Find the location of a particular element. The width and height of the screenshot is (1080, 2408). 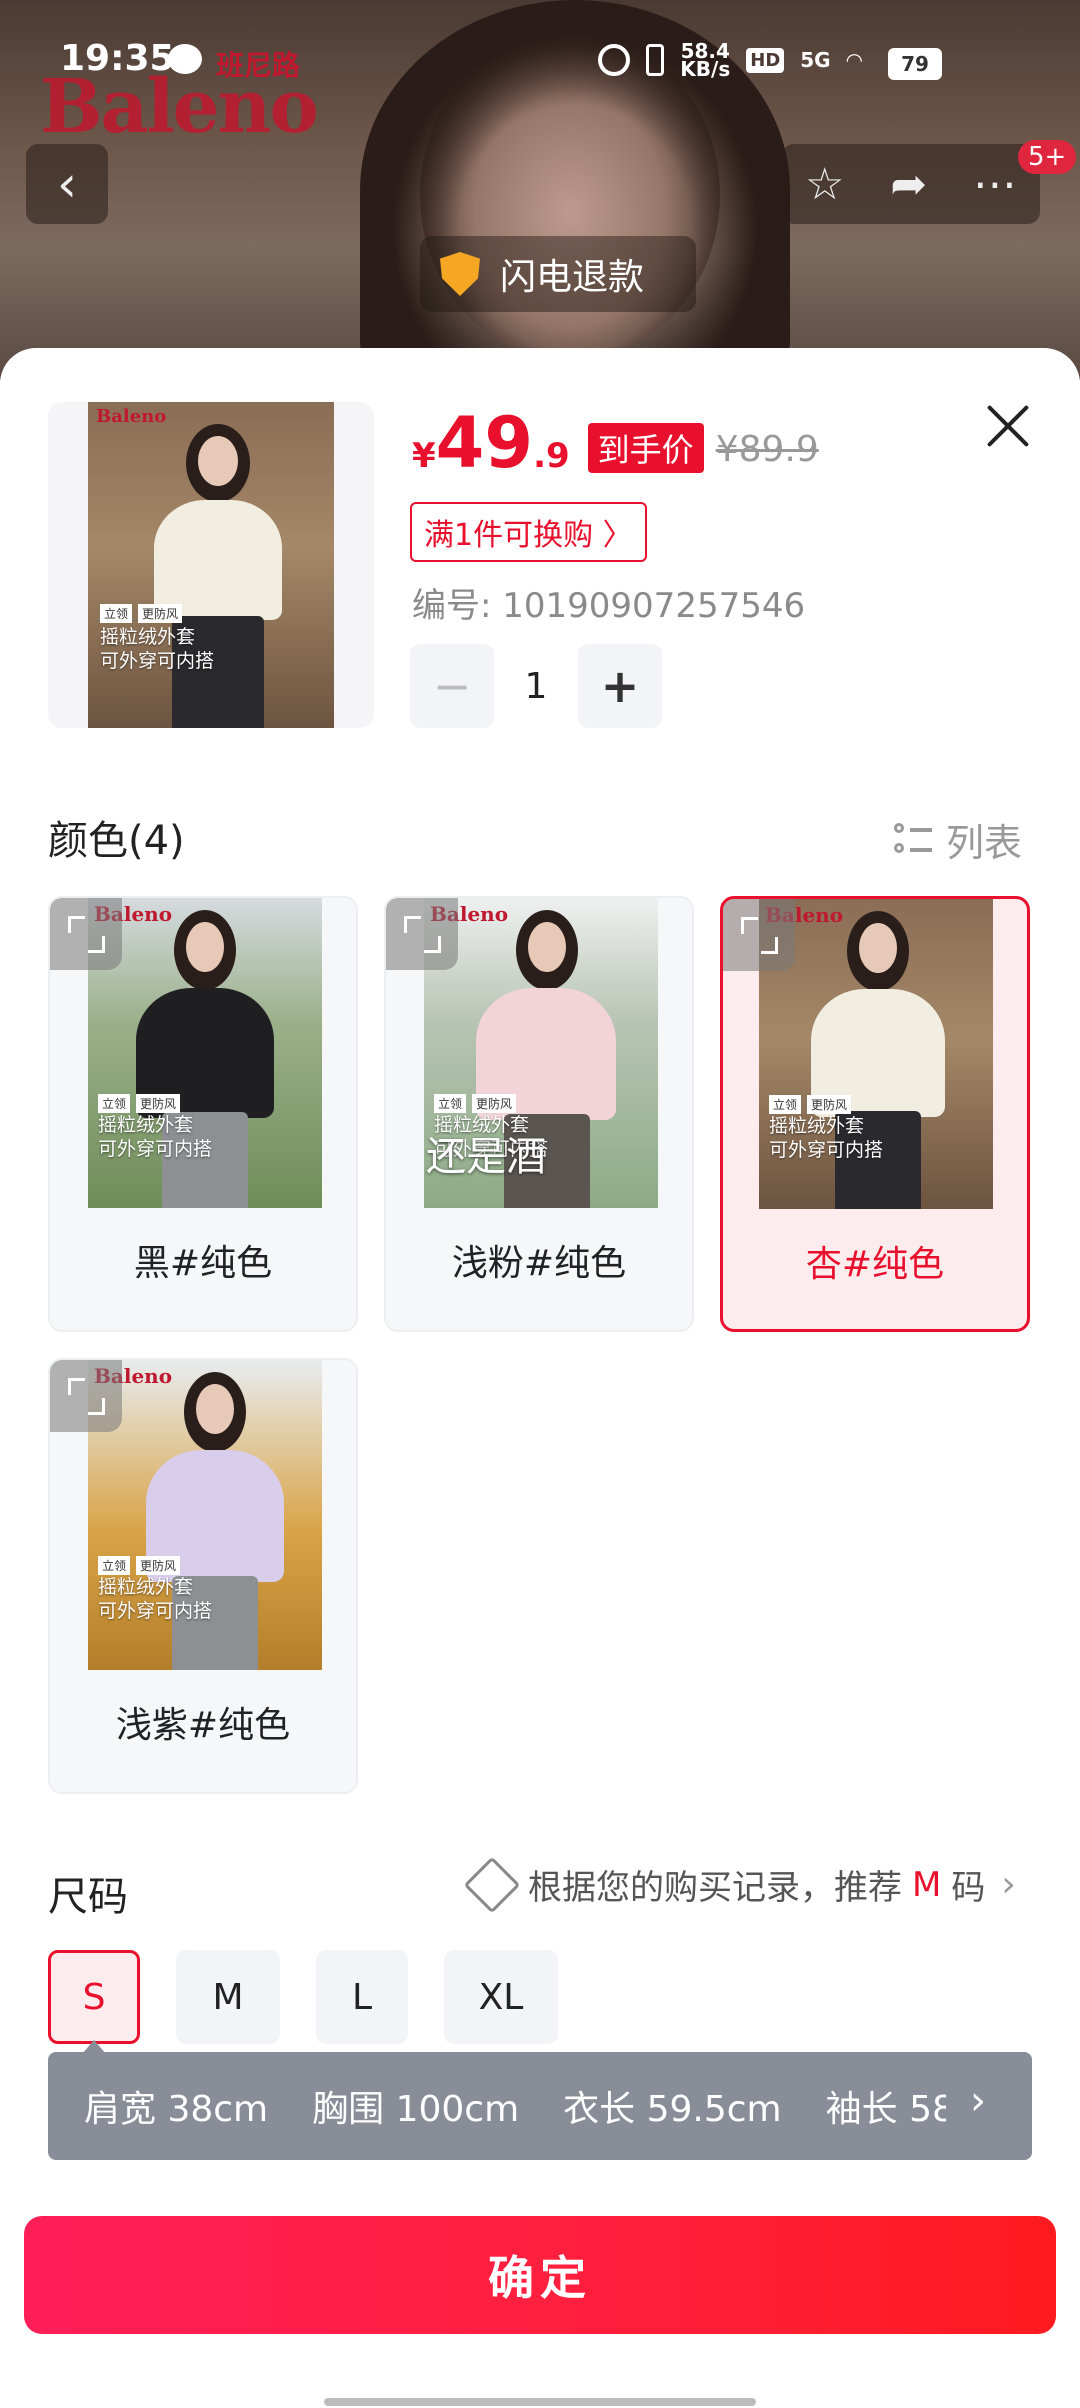

status-time: 19:35 is located at coordinates (117, 58).